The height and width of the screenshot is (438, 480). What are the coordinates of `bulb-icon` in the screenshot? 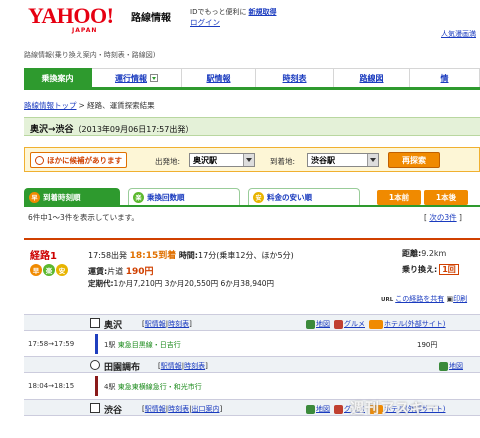 It's located at (39, 160).